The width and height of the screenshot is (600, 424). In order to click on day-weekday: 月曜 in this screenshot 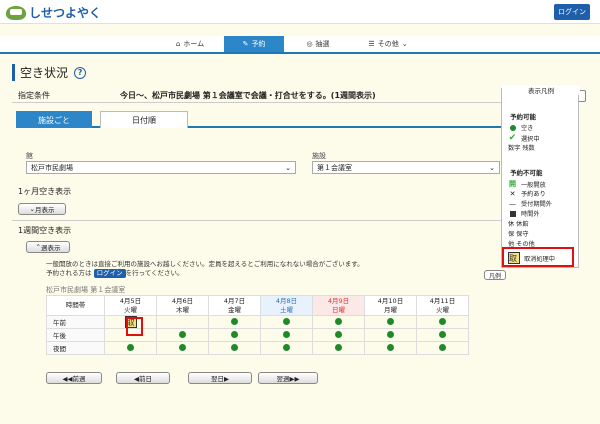, I will do `click(390, 309)`.